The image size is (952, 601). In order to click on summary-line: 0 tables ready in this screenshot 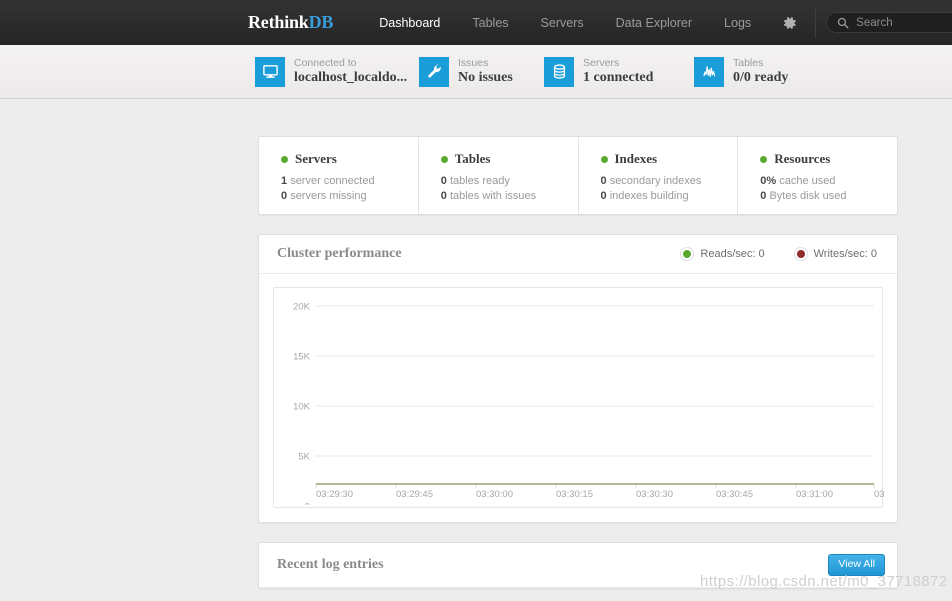, I will do `click(509, 181)`.